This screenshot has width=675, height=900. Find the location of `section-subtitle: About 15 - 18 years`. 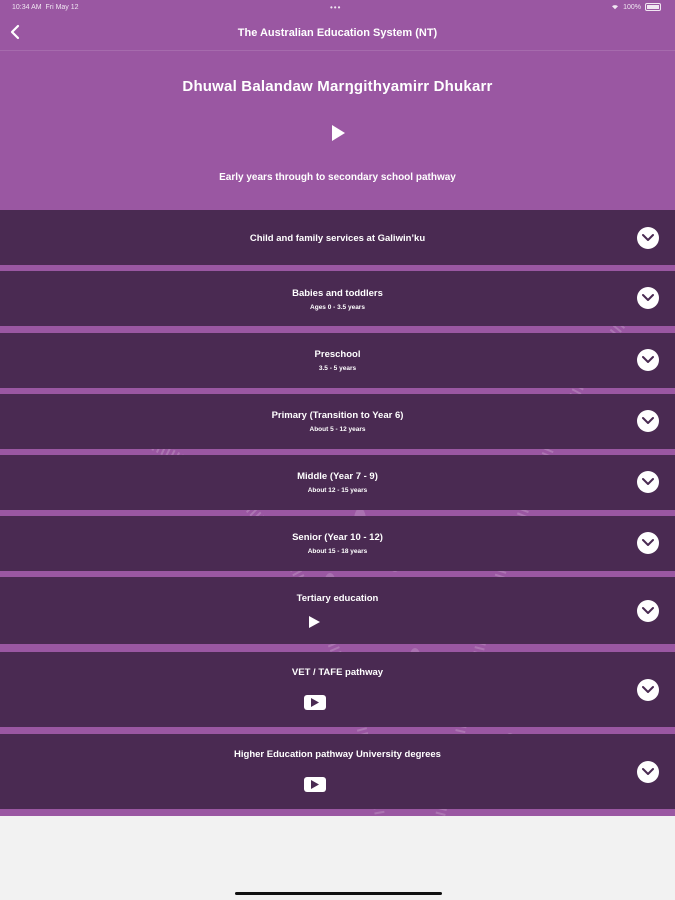

section-subtitle: About 15 - 18 years is located at coordinates (337, 551).